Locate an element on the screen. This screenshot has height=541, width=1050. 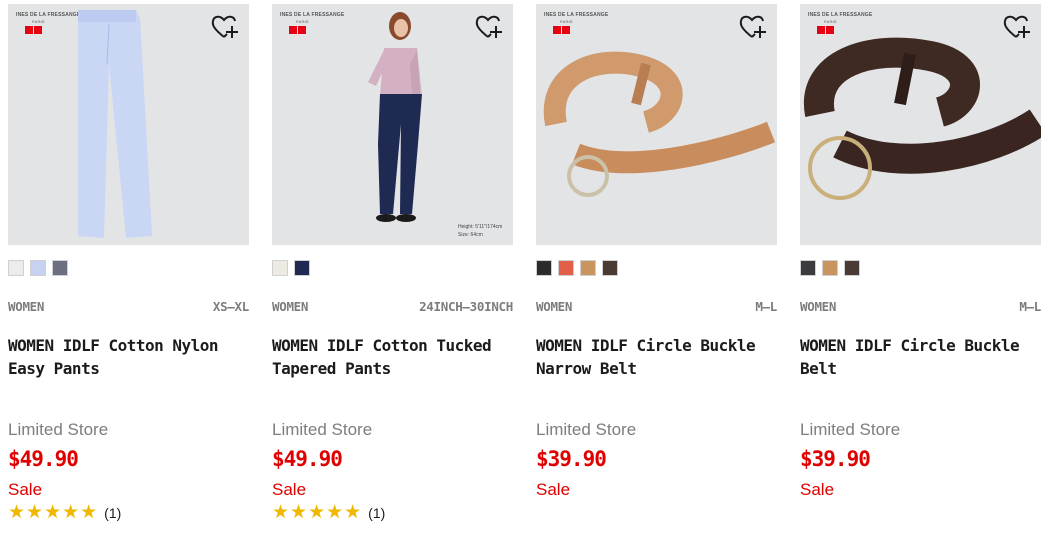
product-meta: WOMEN 24INCH–30INCH is located at coordinates (392, 306).